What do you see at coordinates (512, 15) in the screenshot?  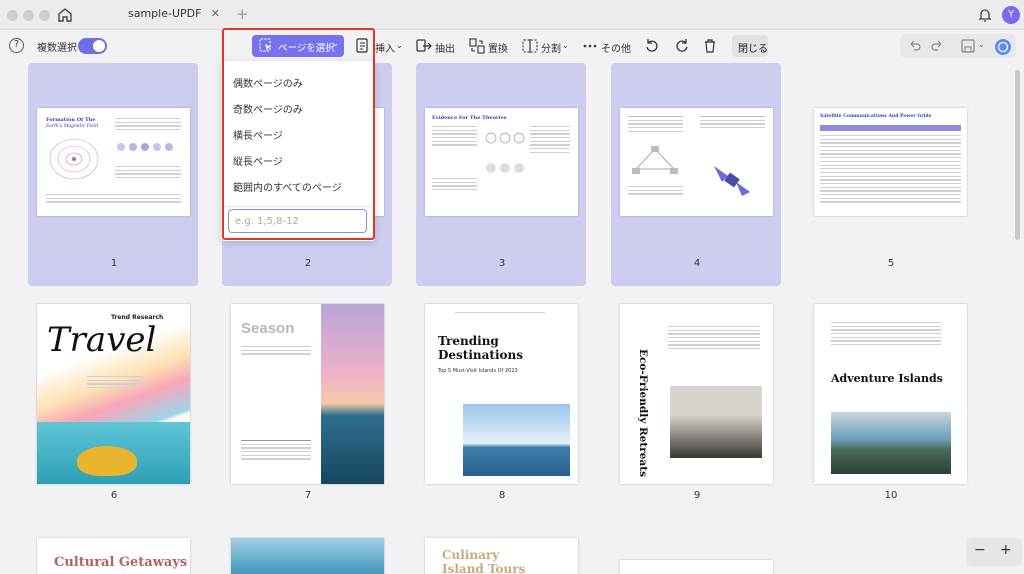 I see `title-bar: sample-UPDF ✕ + Y` at bounding box center [512, 15].